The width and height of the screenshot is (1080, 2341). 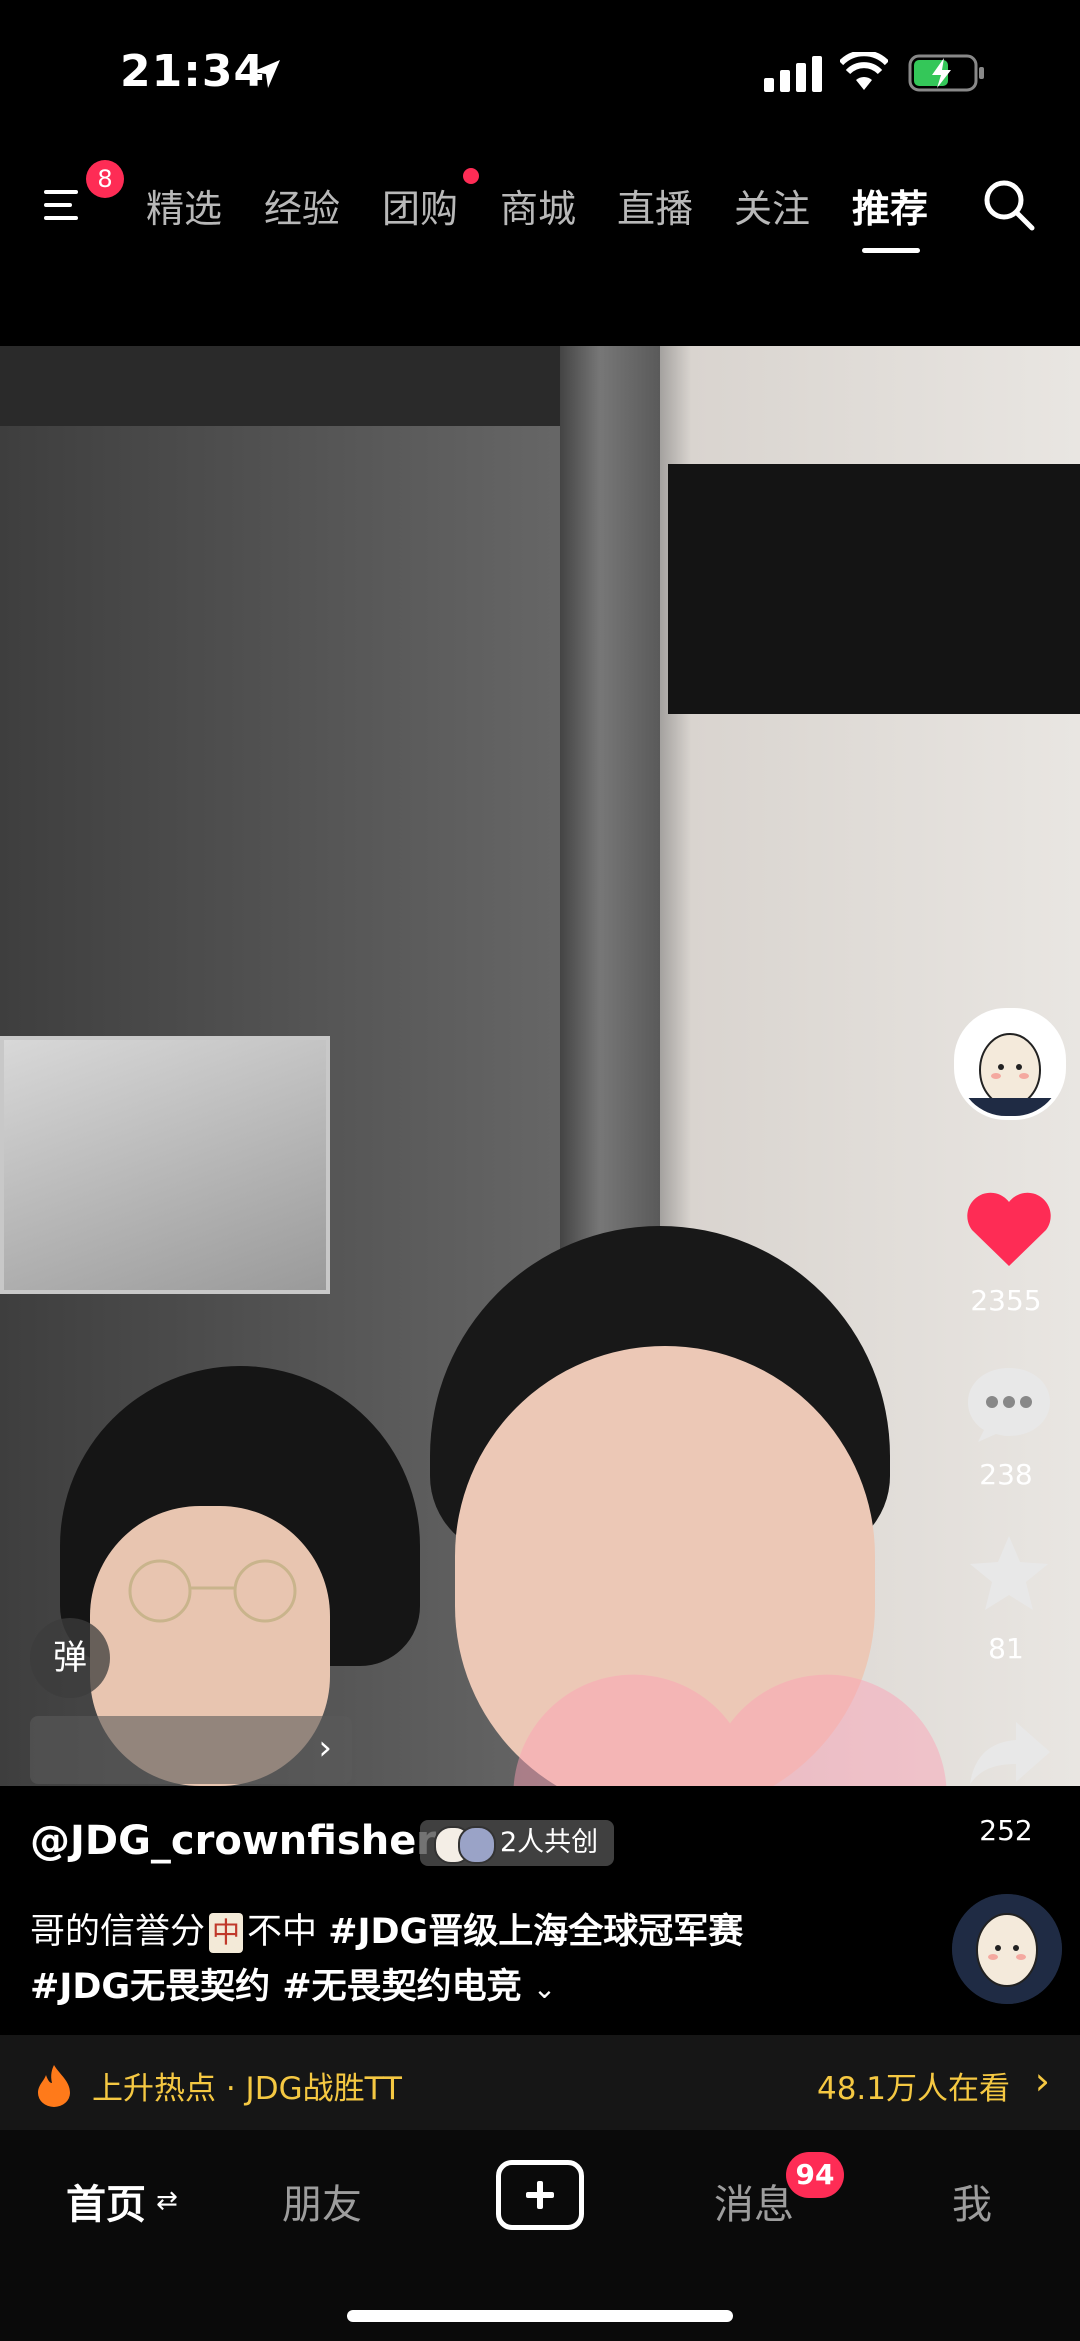 I want to click on video-bg-poster, so click(x=165, y=1165).